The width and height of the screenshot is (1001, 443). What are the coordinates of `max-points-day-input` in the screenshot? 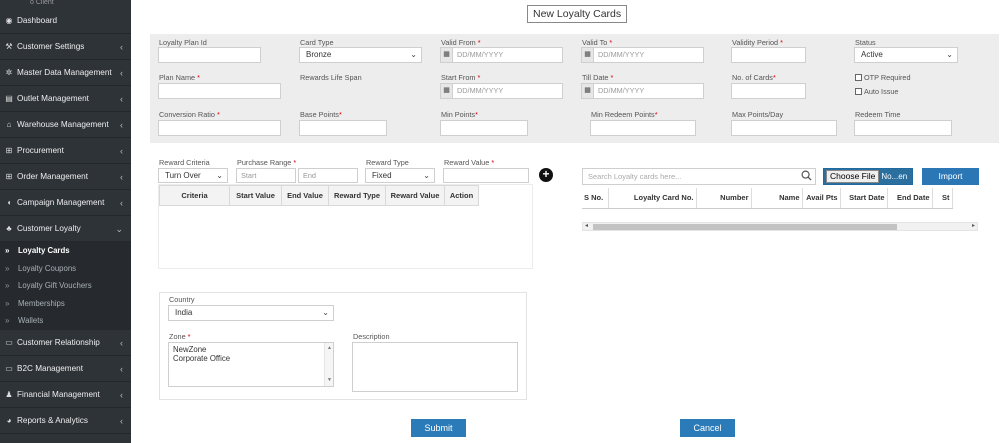 It's located at (784, 128).